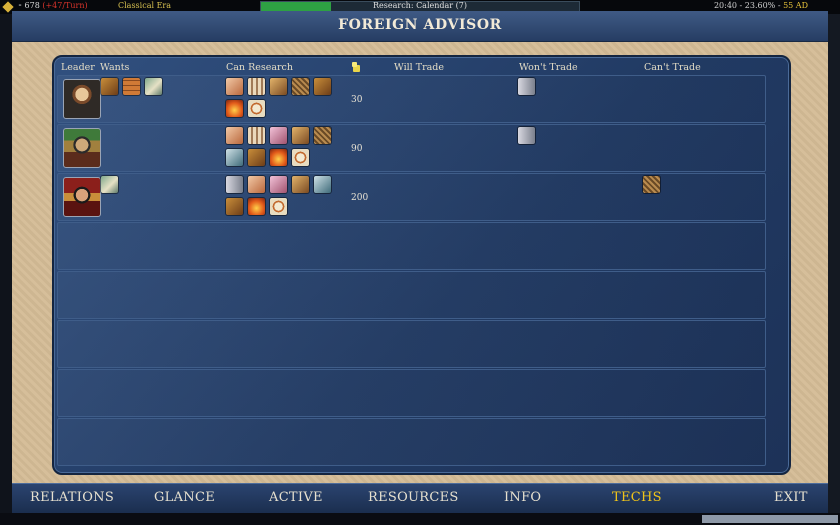  Describe the element at coordinates (834, 263) in the screenshot. I see `right-edge` at that location.